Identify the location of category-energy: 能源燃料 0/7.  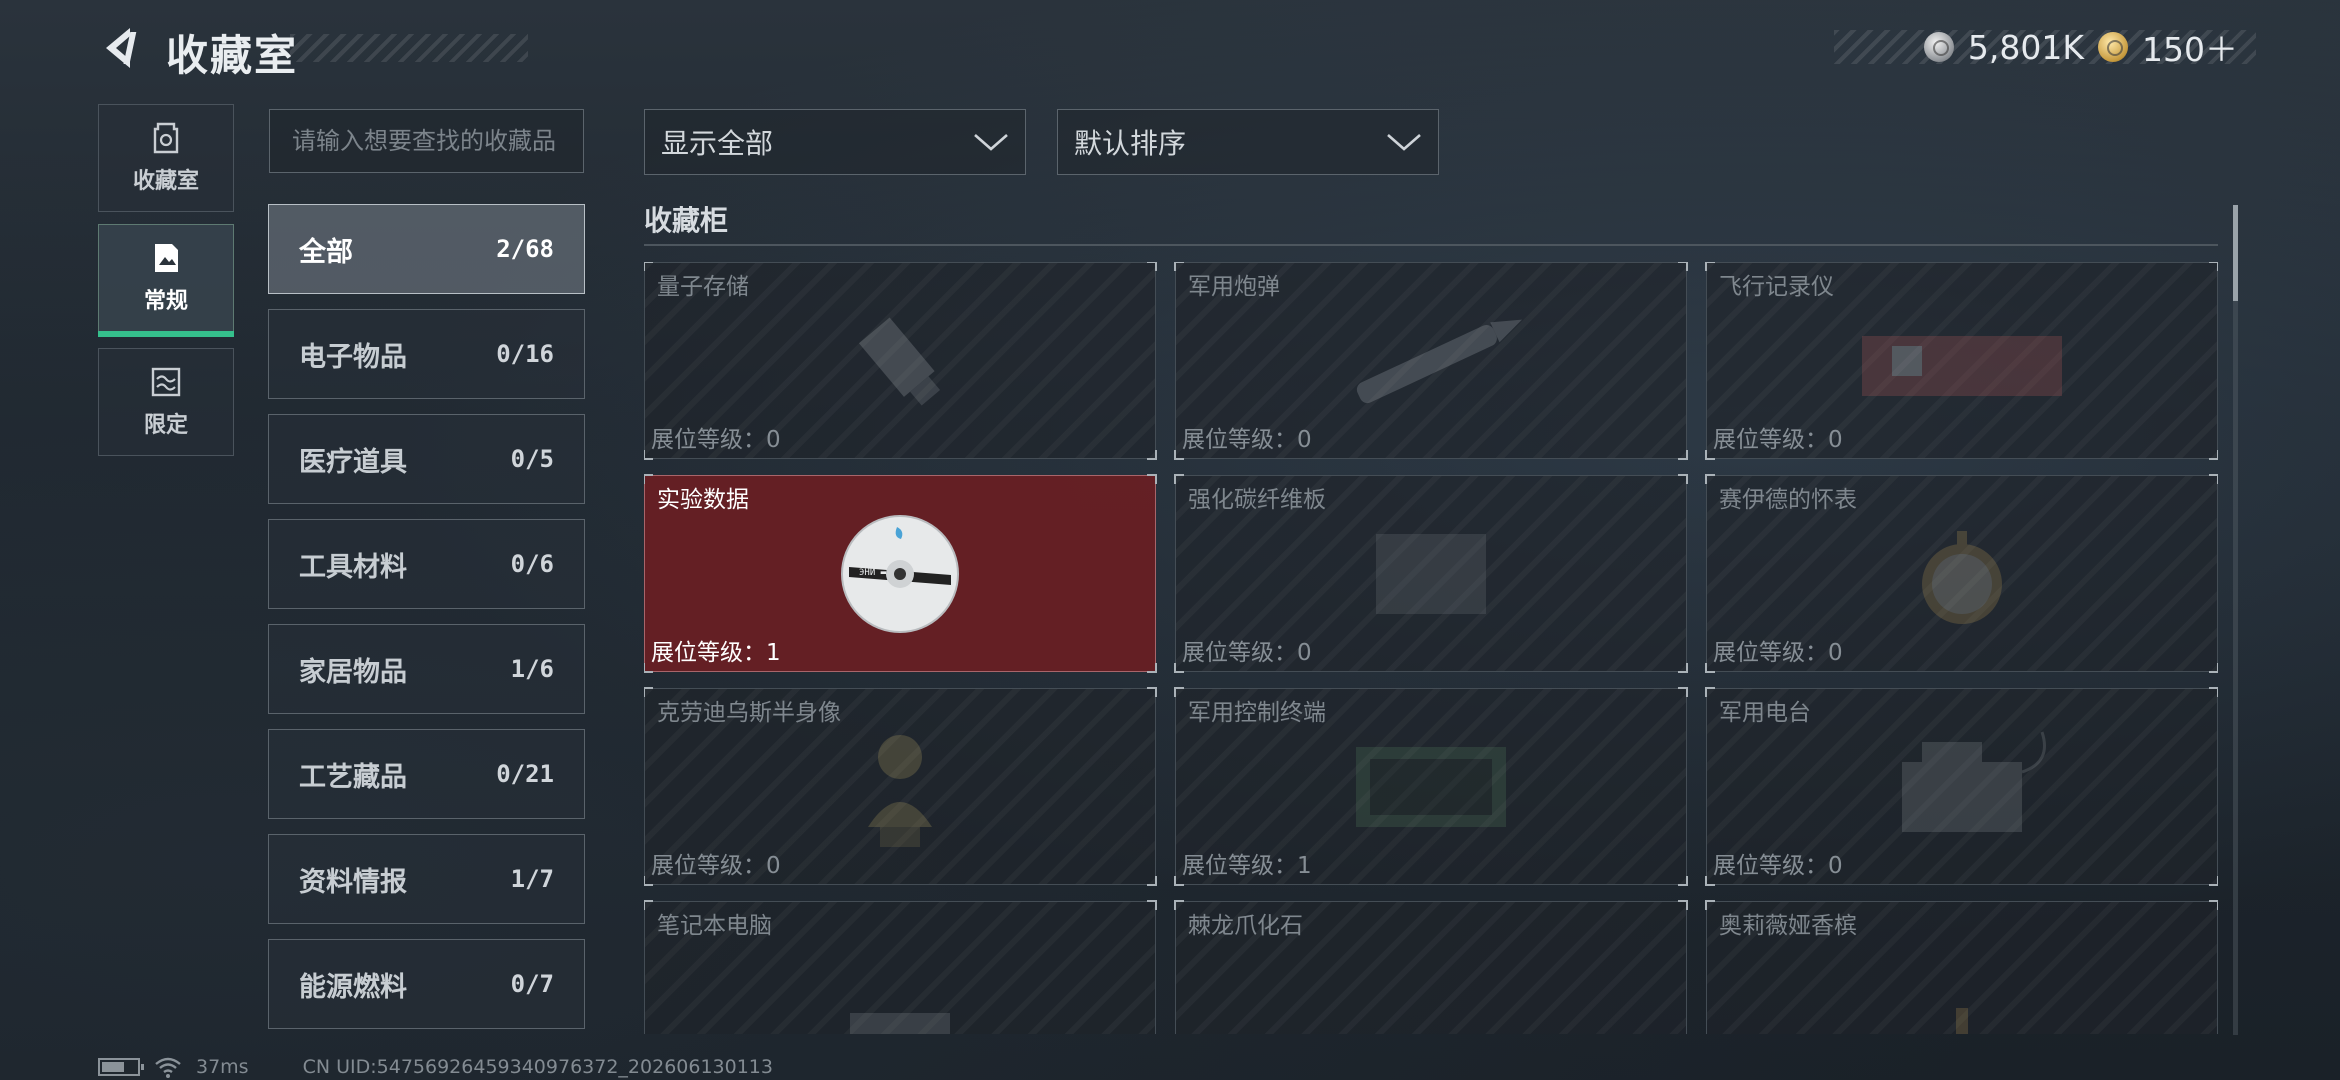
(426, 984).